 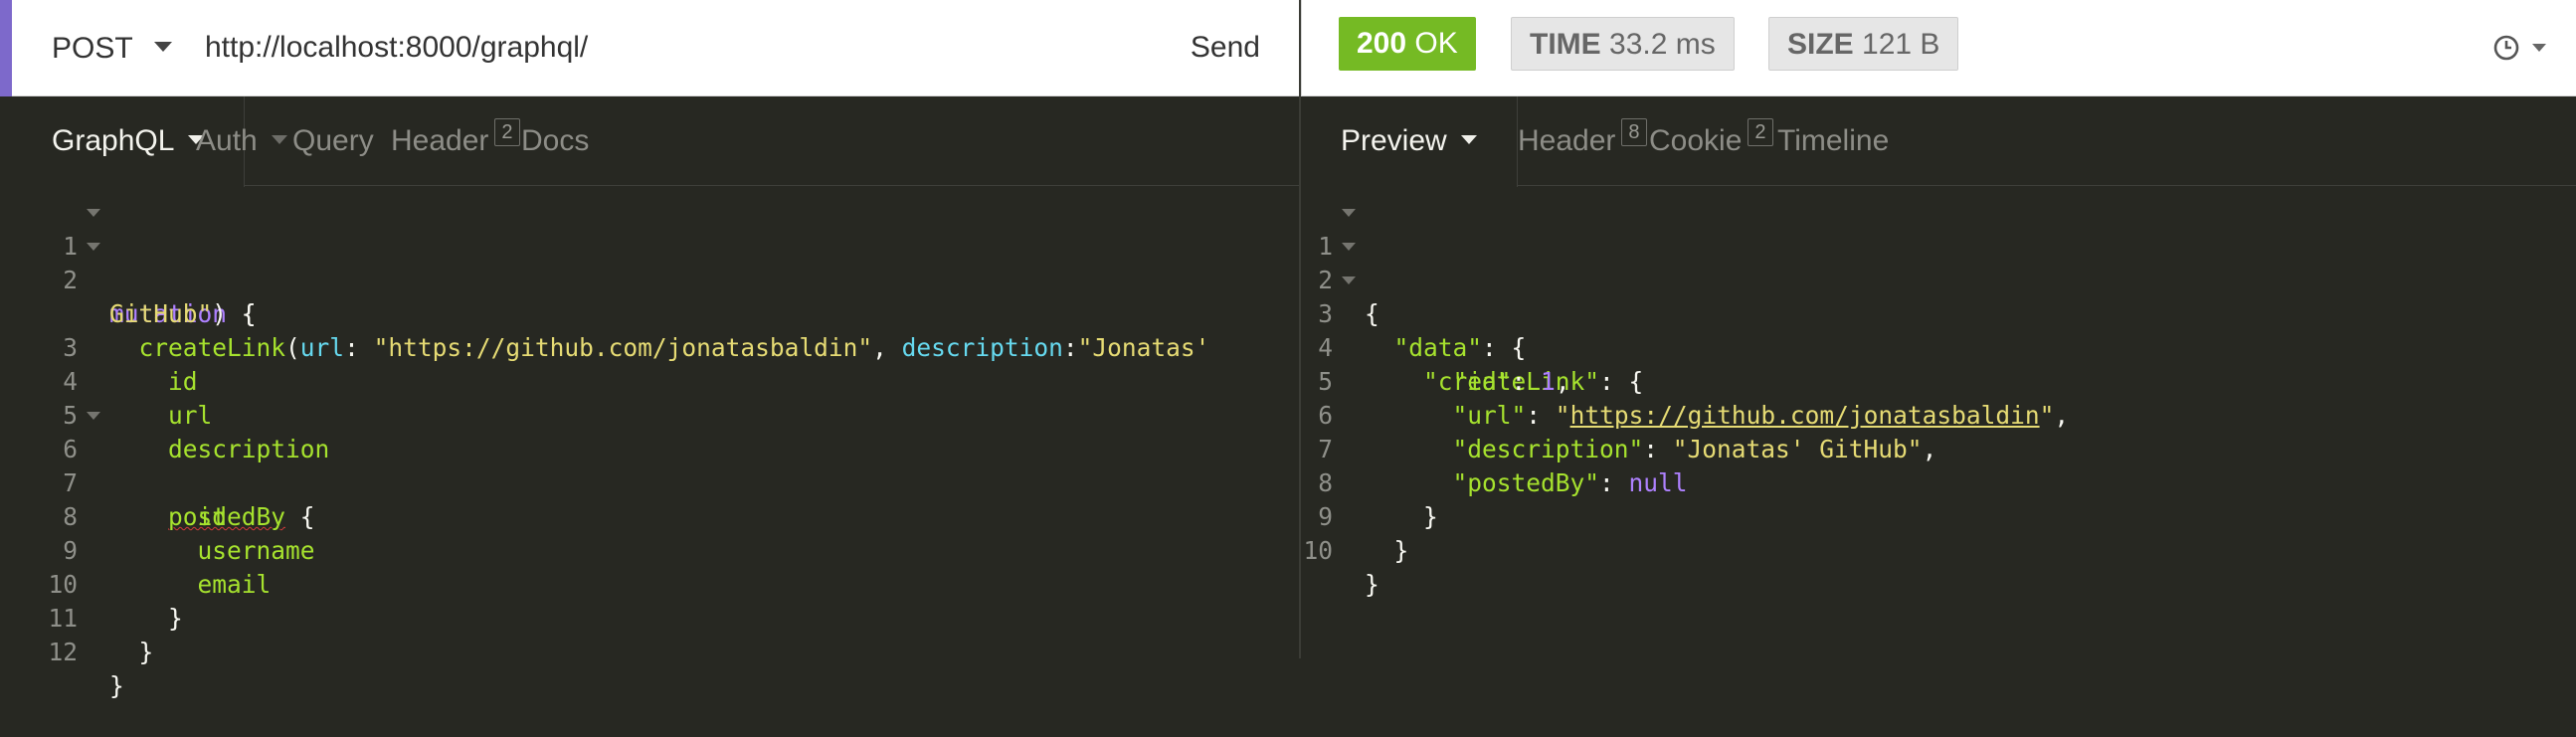 What do you see at coordinates (2506, 48) in the screenshot?
I see `clock-icon` at bounding box center [2506, 48].